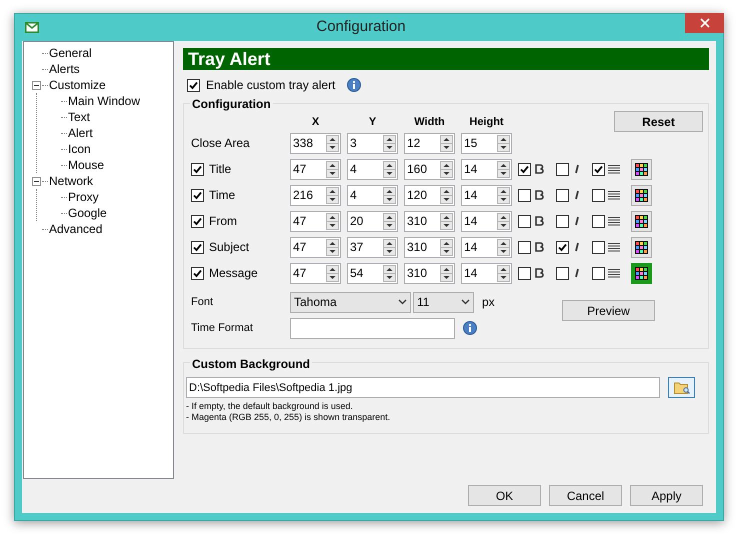 The height and width of the screenshot is (542, 744). What do you see at coordinates (87, 213) in the screenshot?
I see `tree-item: Google` at bounding box center [87, 213].